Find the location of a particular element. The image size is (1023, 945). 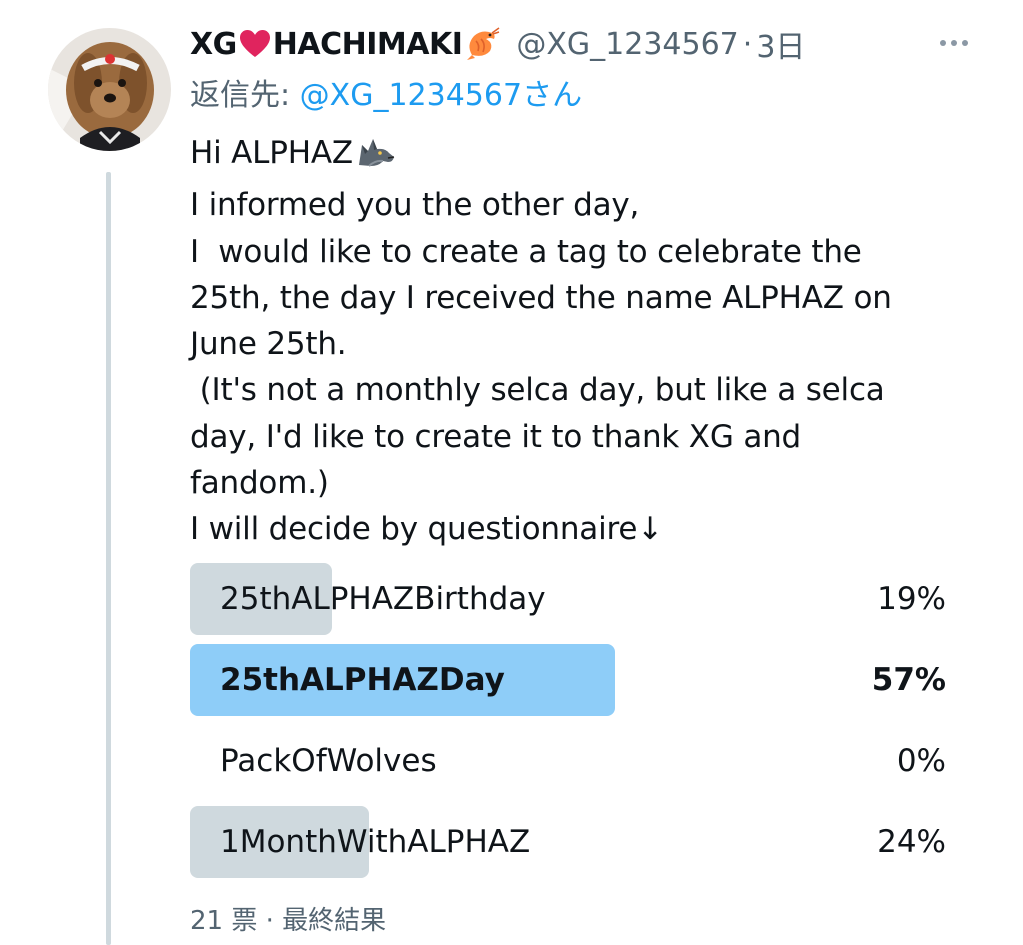

tweet-text-line: I will decide by questionnaire↓ is located at coordinates (427, 529).